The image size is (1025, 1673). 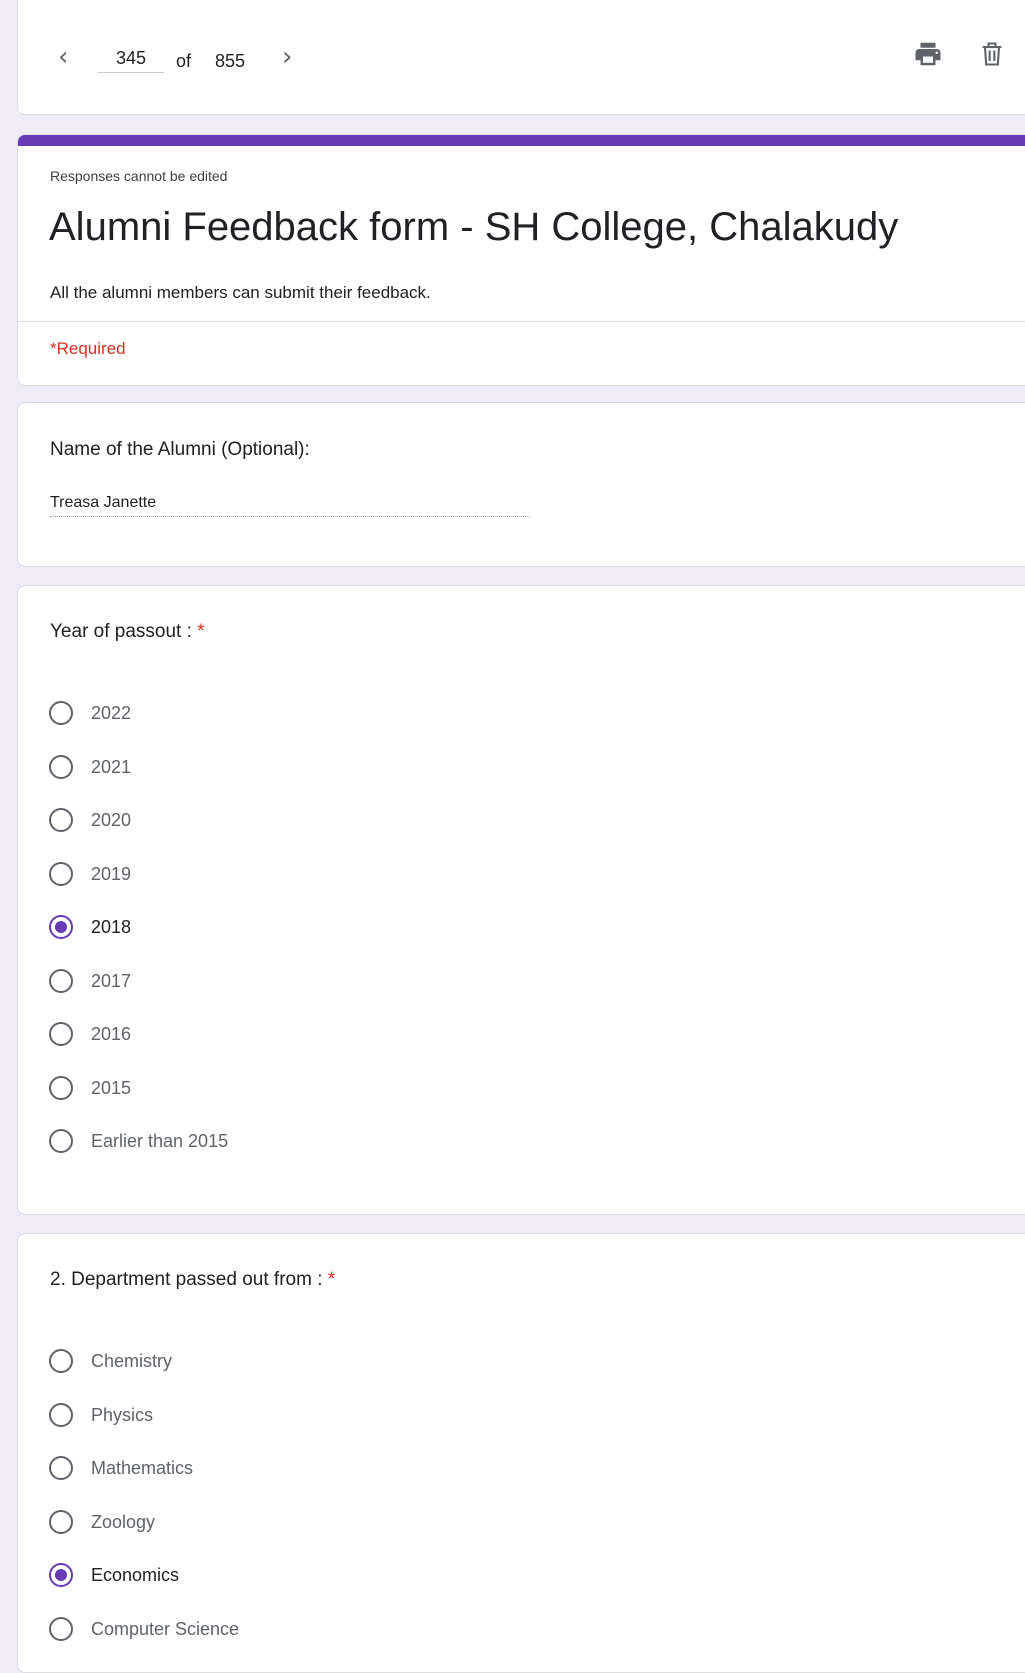 What do you see at coordinates (521, 140) in the screenshot?
I see `header-accent-bar` at bounding box center [521, 140].